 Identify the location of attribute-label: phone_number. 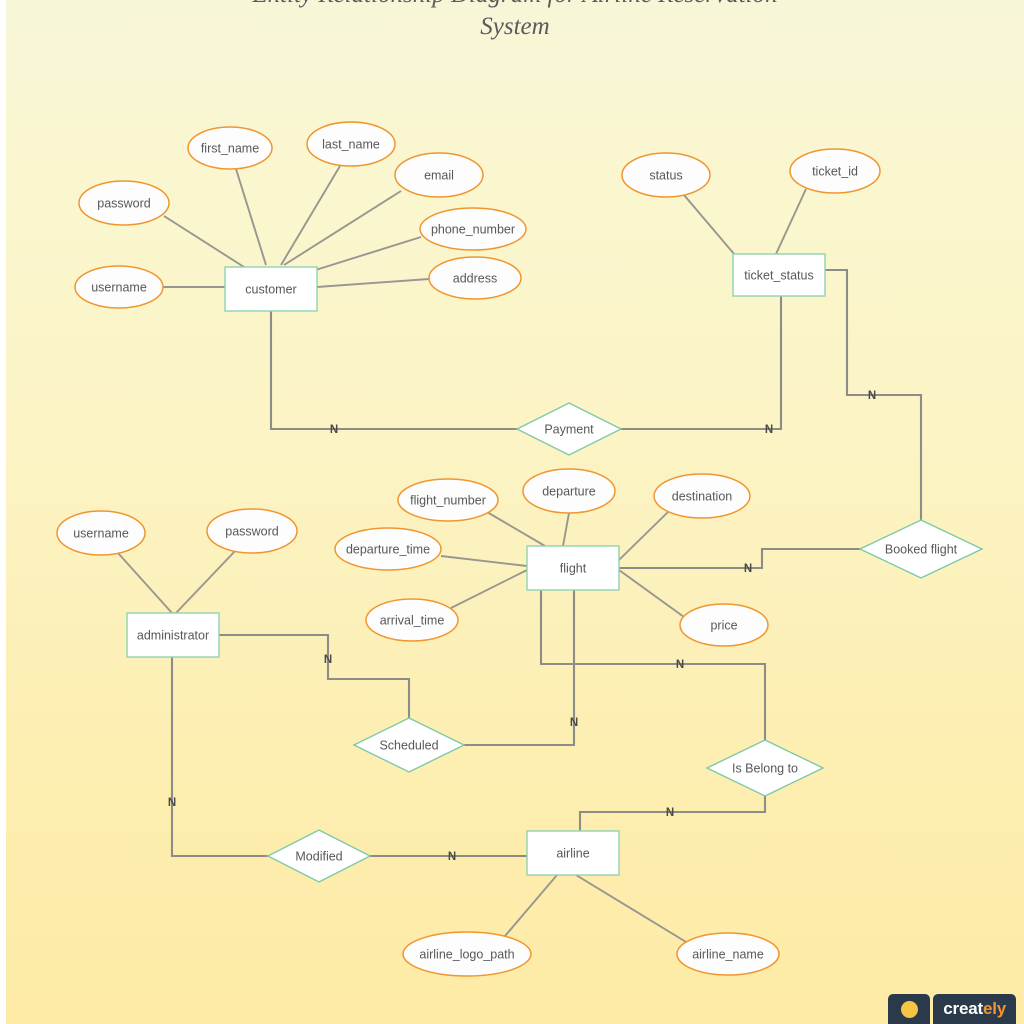
(473, 229).